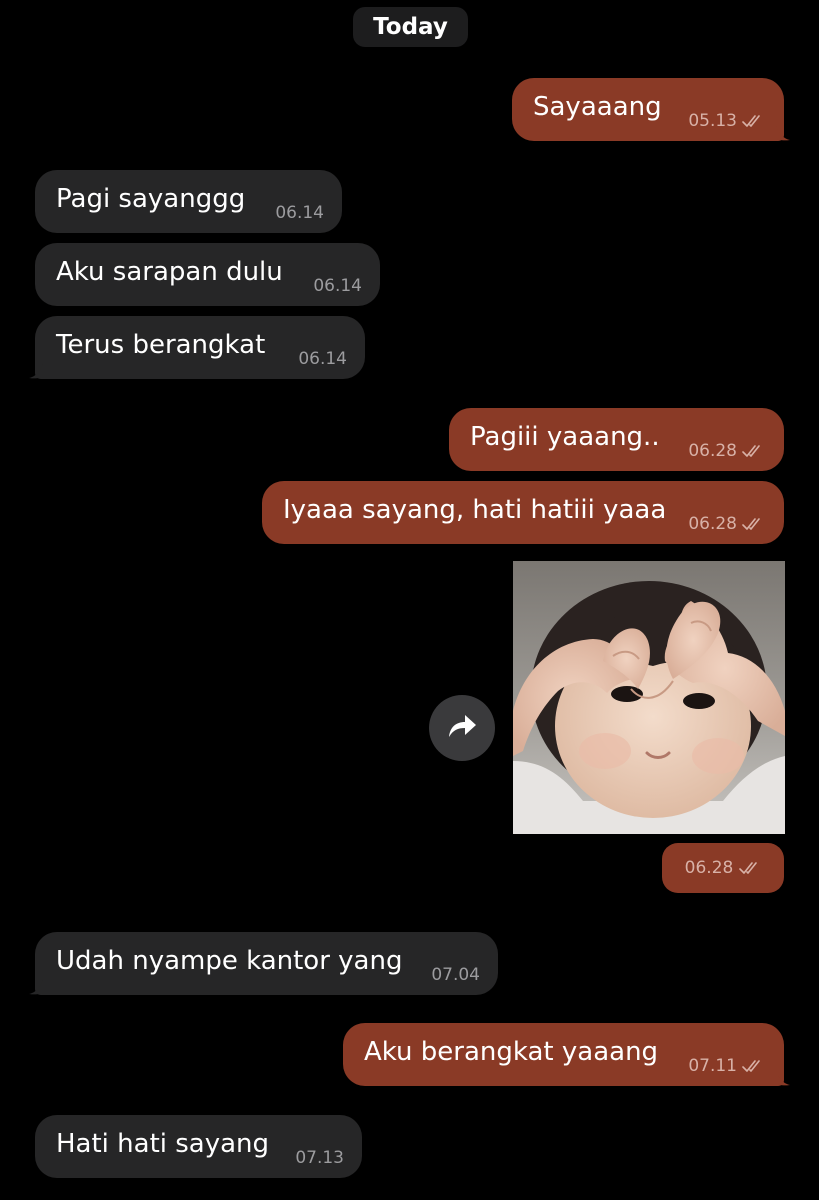 The height and width of the screenshot is (1200, 819). I want to click on message-bubble-outgoing: Aku berangkat yaaang 07.11, so click(566, 1054).